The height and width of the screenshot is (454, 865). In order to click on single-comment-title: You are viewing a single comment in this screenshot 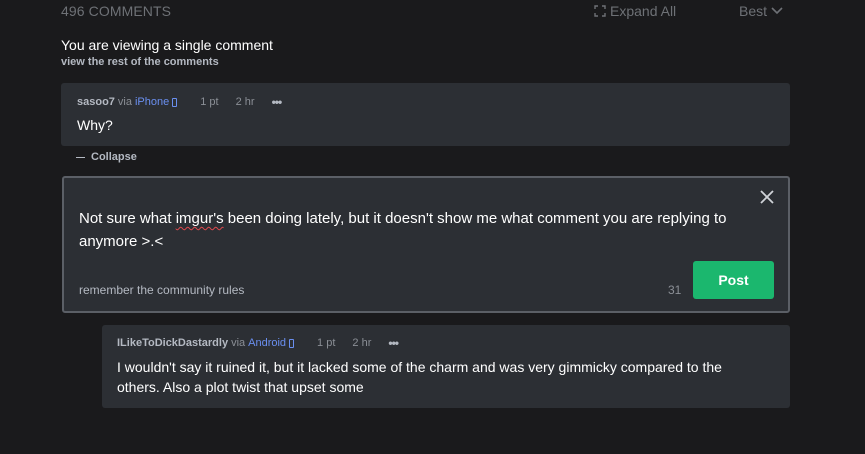, I will do `click(167, 45)`.